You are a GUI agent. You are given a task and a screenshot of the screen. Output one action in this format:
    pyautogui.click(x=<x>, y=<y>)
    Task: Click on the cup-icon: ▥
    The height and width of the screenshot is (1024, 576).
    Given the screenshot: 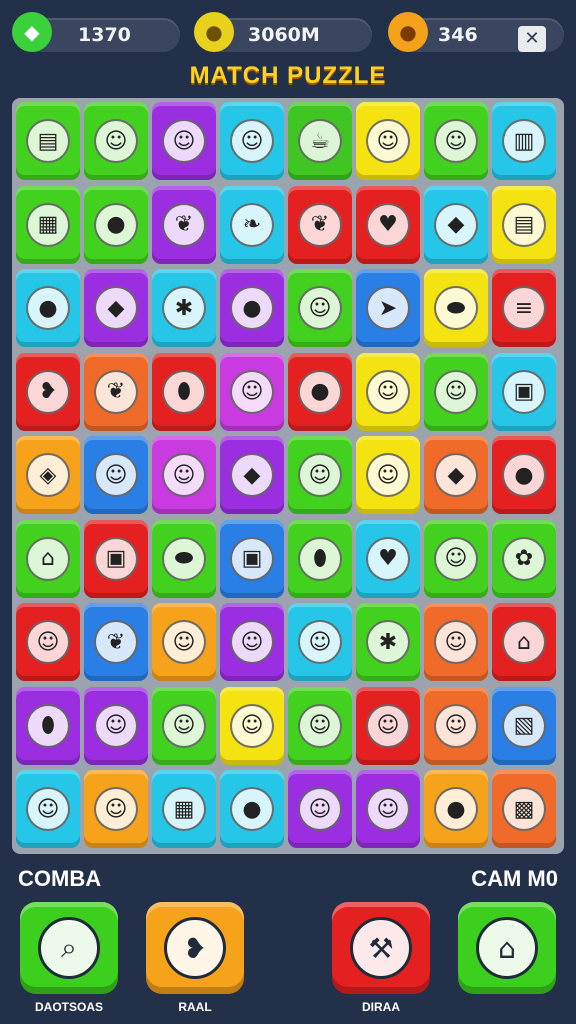 What is the action you would take?
    pyautogui.click(x=524, y=141)
    